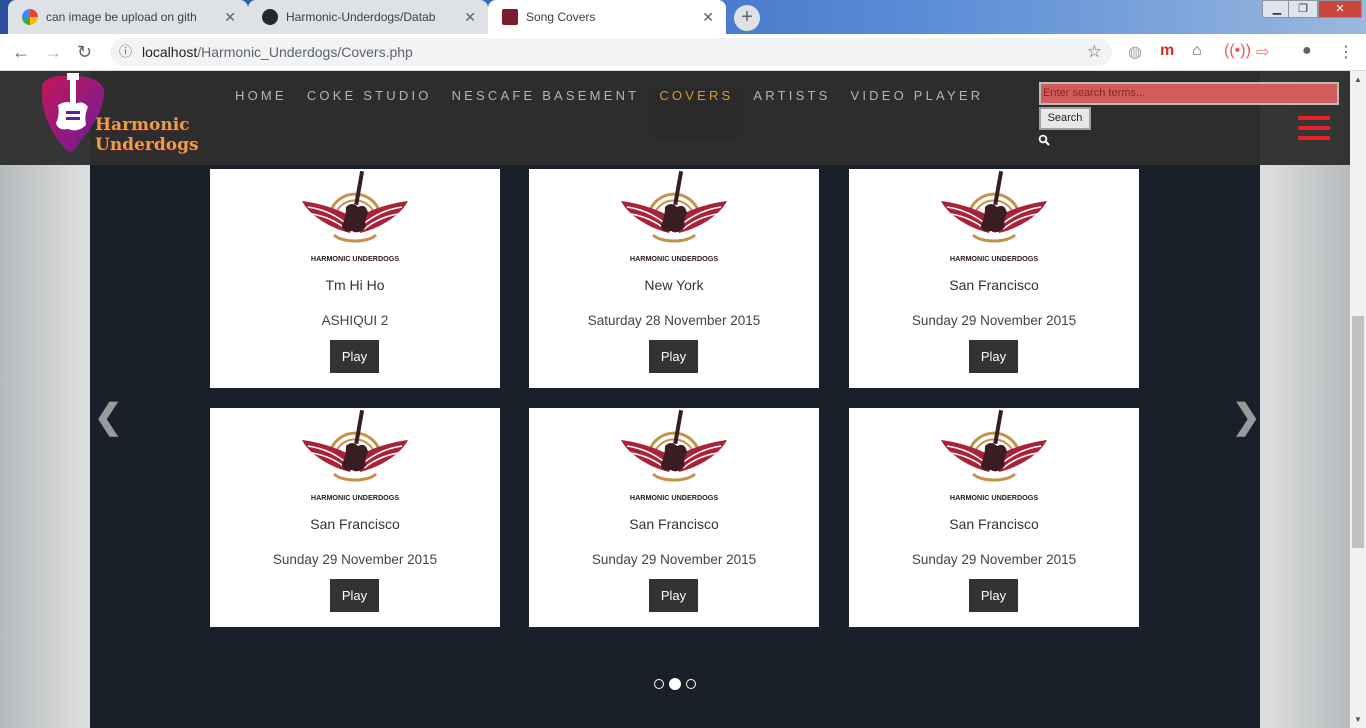  Describe the element at coordinates (1303, 9) in the screenshot. I see `maximize-window-button: ❐` at that location.